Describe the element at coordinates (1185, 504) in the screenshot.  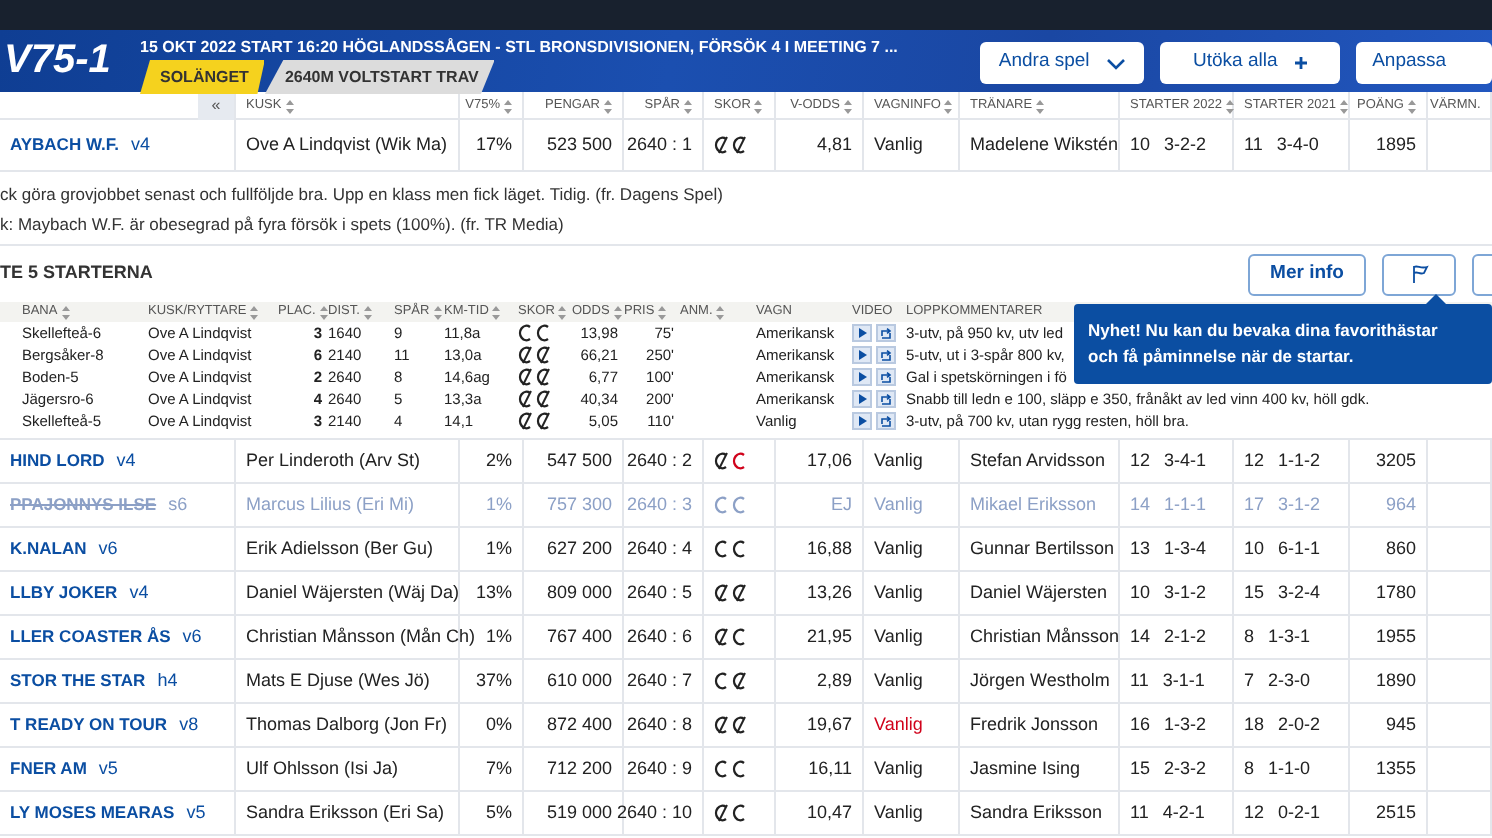
I see `table-cell-text: 1-1-1` at that location.